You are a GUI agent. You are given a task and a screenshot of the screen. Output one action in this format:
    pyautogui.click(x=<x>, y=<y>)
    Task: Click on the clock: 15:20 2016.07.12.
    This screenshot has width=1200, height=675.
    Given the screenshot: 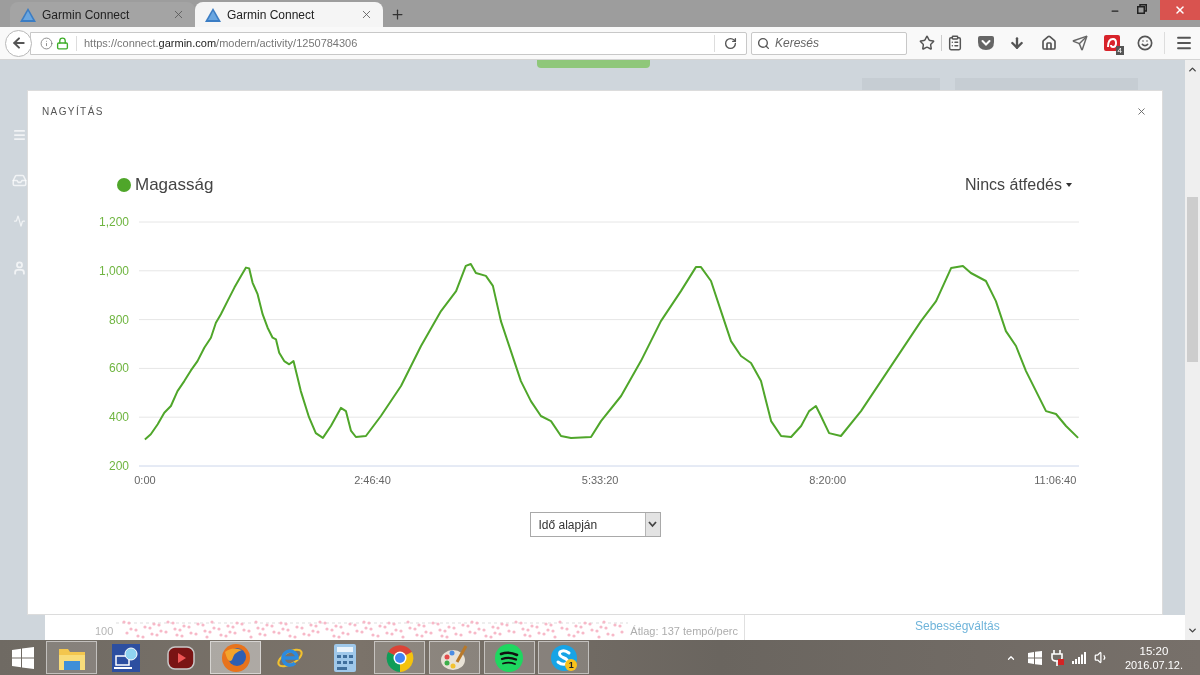 What is the action you would take?
    pyautogui.click(x=1153, y=657)
    